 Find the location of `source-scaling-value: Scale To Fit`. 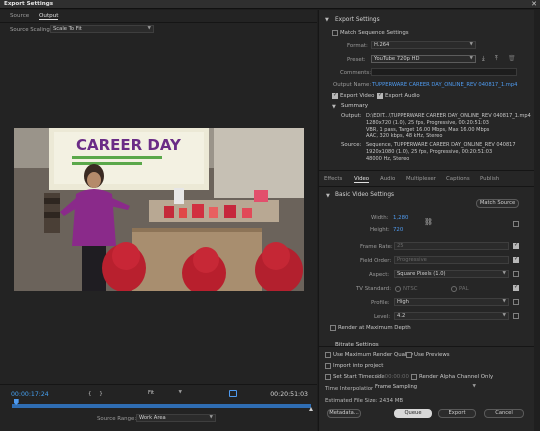

source-scaling-value: Scale To Fit is located at coordinates (67, 29).